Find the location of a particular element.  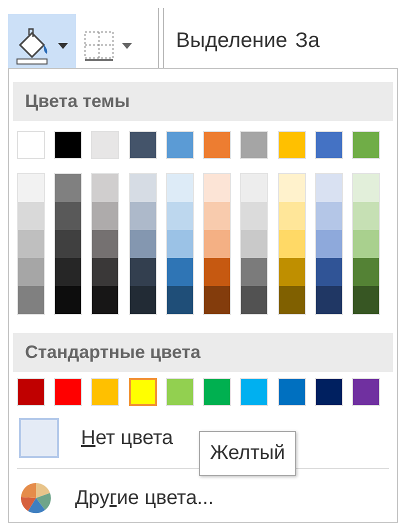

ribbon-label: Выделение is located at coordinates (232, 41).